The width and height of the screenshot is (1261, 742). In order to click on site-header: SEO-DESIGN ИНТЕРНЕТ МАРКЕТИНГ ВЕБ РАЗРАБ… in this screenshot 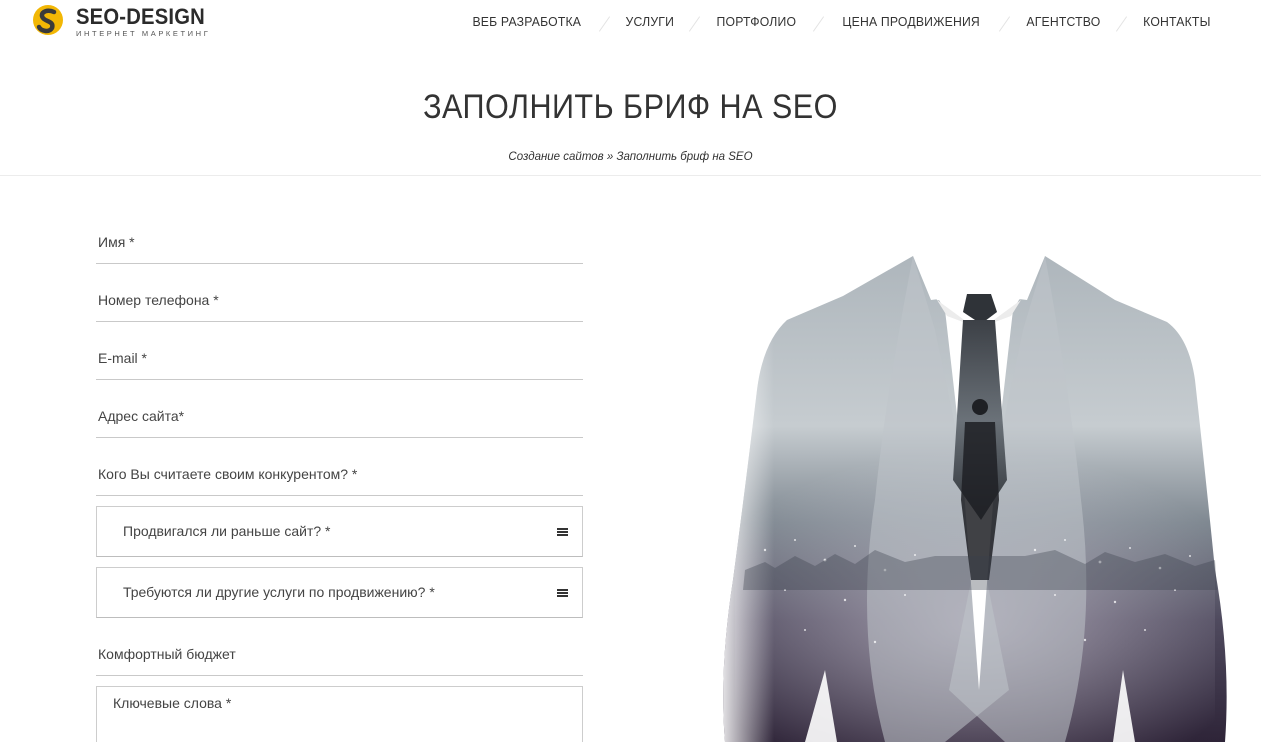, I will do `click(630, 25)`.